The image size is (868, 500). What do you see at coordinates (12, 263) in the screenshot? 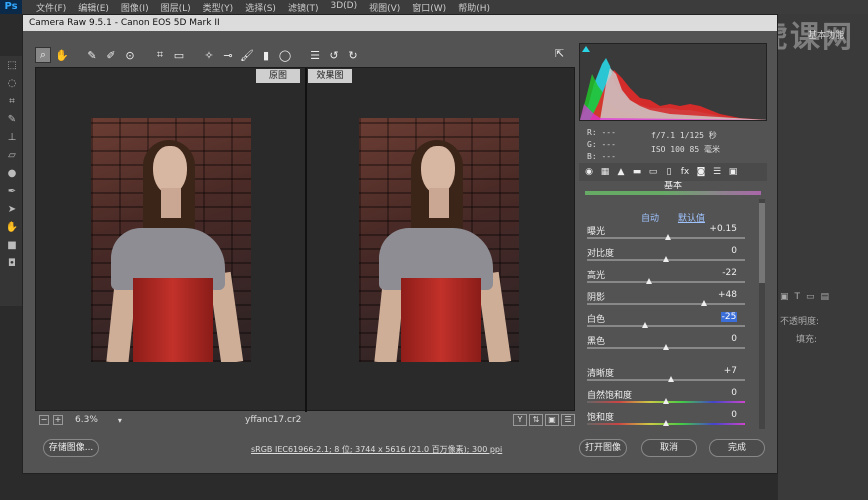
I see `mask-mode-icon: ◘` at bounding box center [12, 263].